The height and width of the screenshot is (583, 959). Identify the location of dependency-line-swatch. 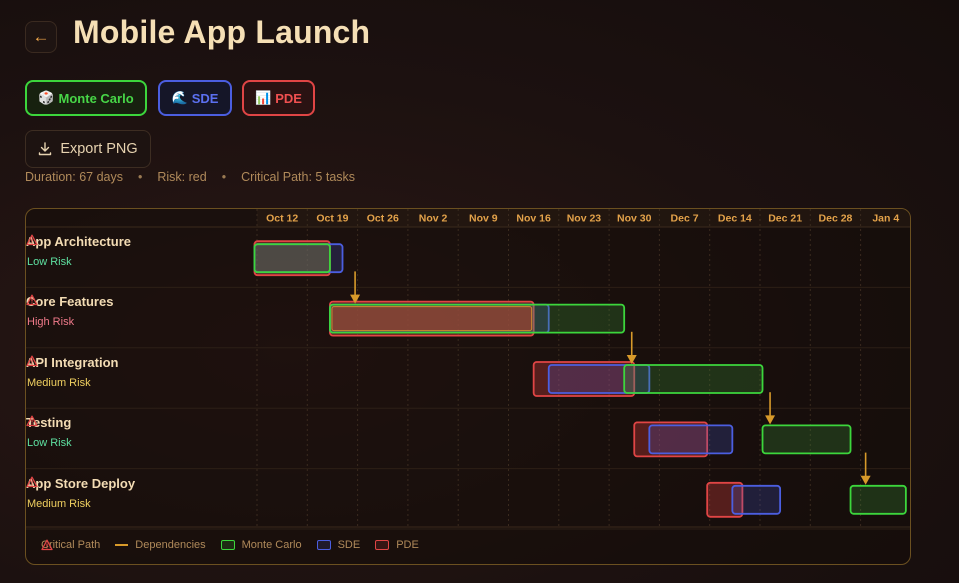
(122, 545).